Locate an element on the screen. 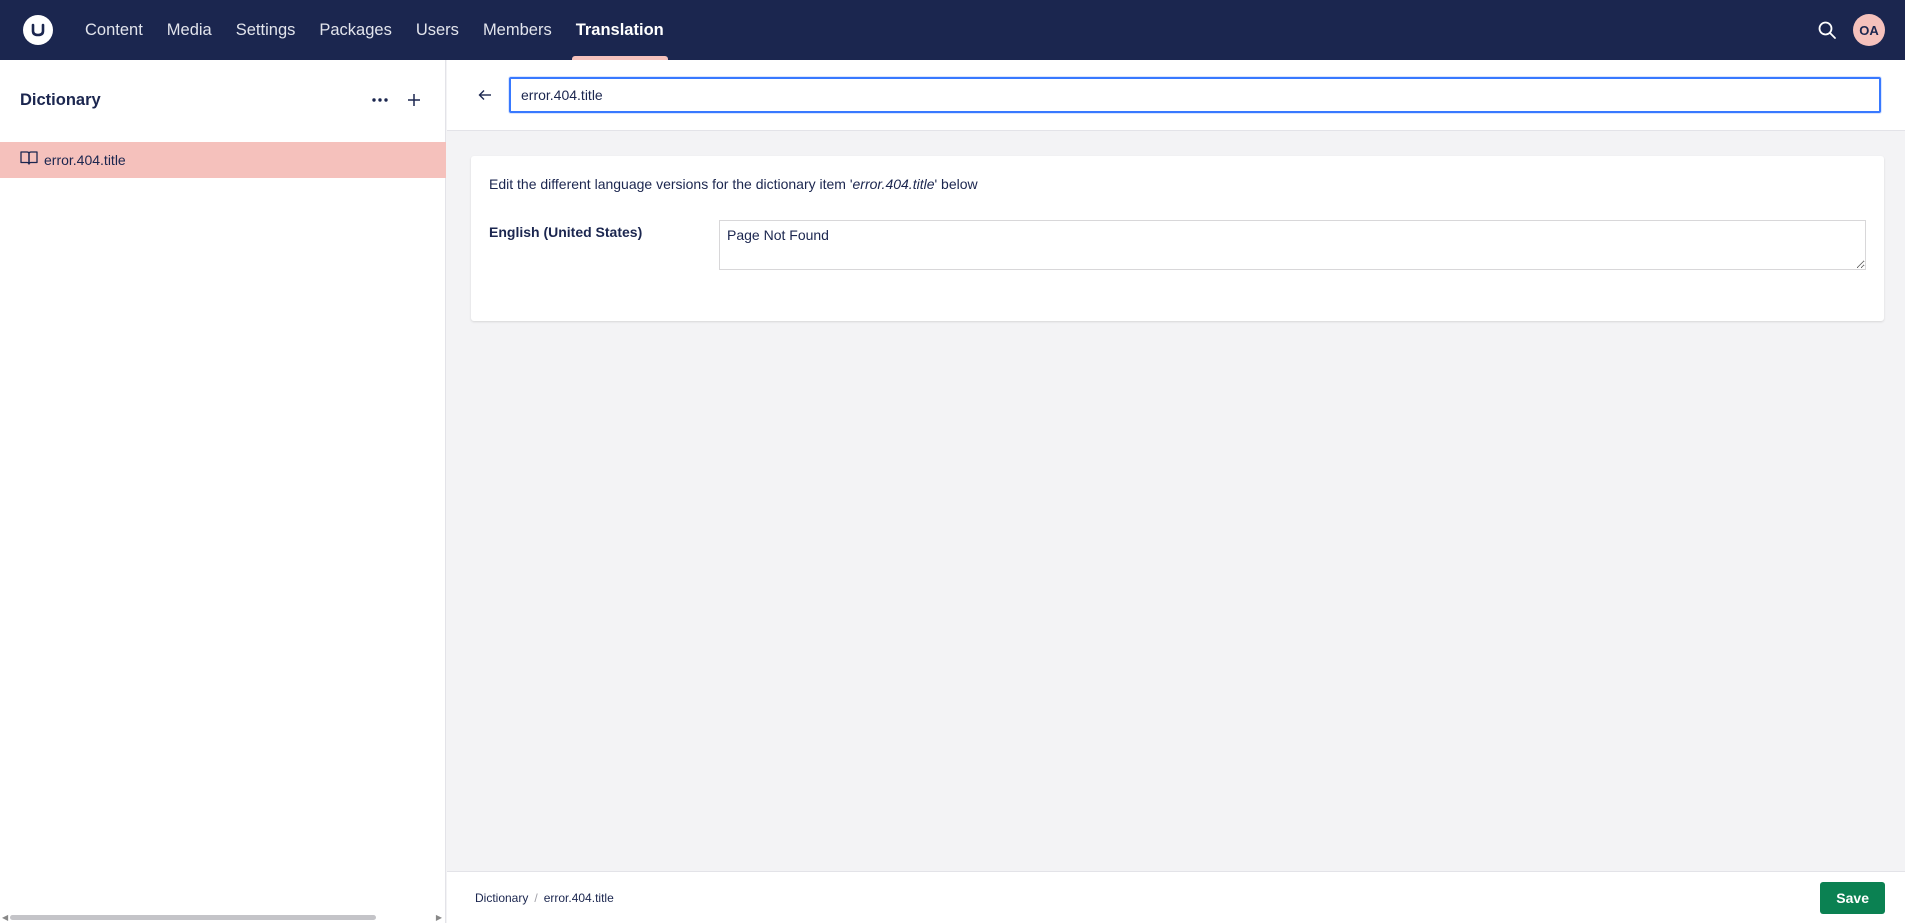  scroll-left-icon: ◀ is located at coordinates (5, 917).